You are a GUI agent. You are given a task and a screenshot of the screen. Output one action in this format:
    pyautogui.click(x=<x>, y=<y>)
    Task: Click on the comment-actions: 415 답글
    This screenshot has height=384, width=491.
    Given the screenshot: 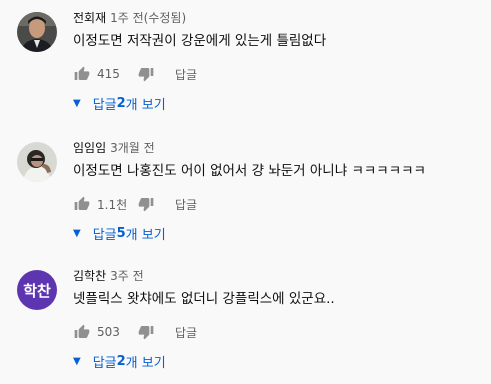 What is the action you would take?
    pyautogui.click(x=135, y=74)
    